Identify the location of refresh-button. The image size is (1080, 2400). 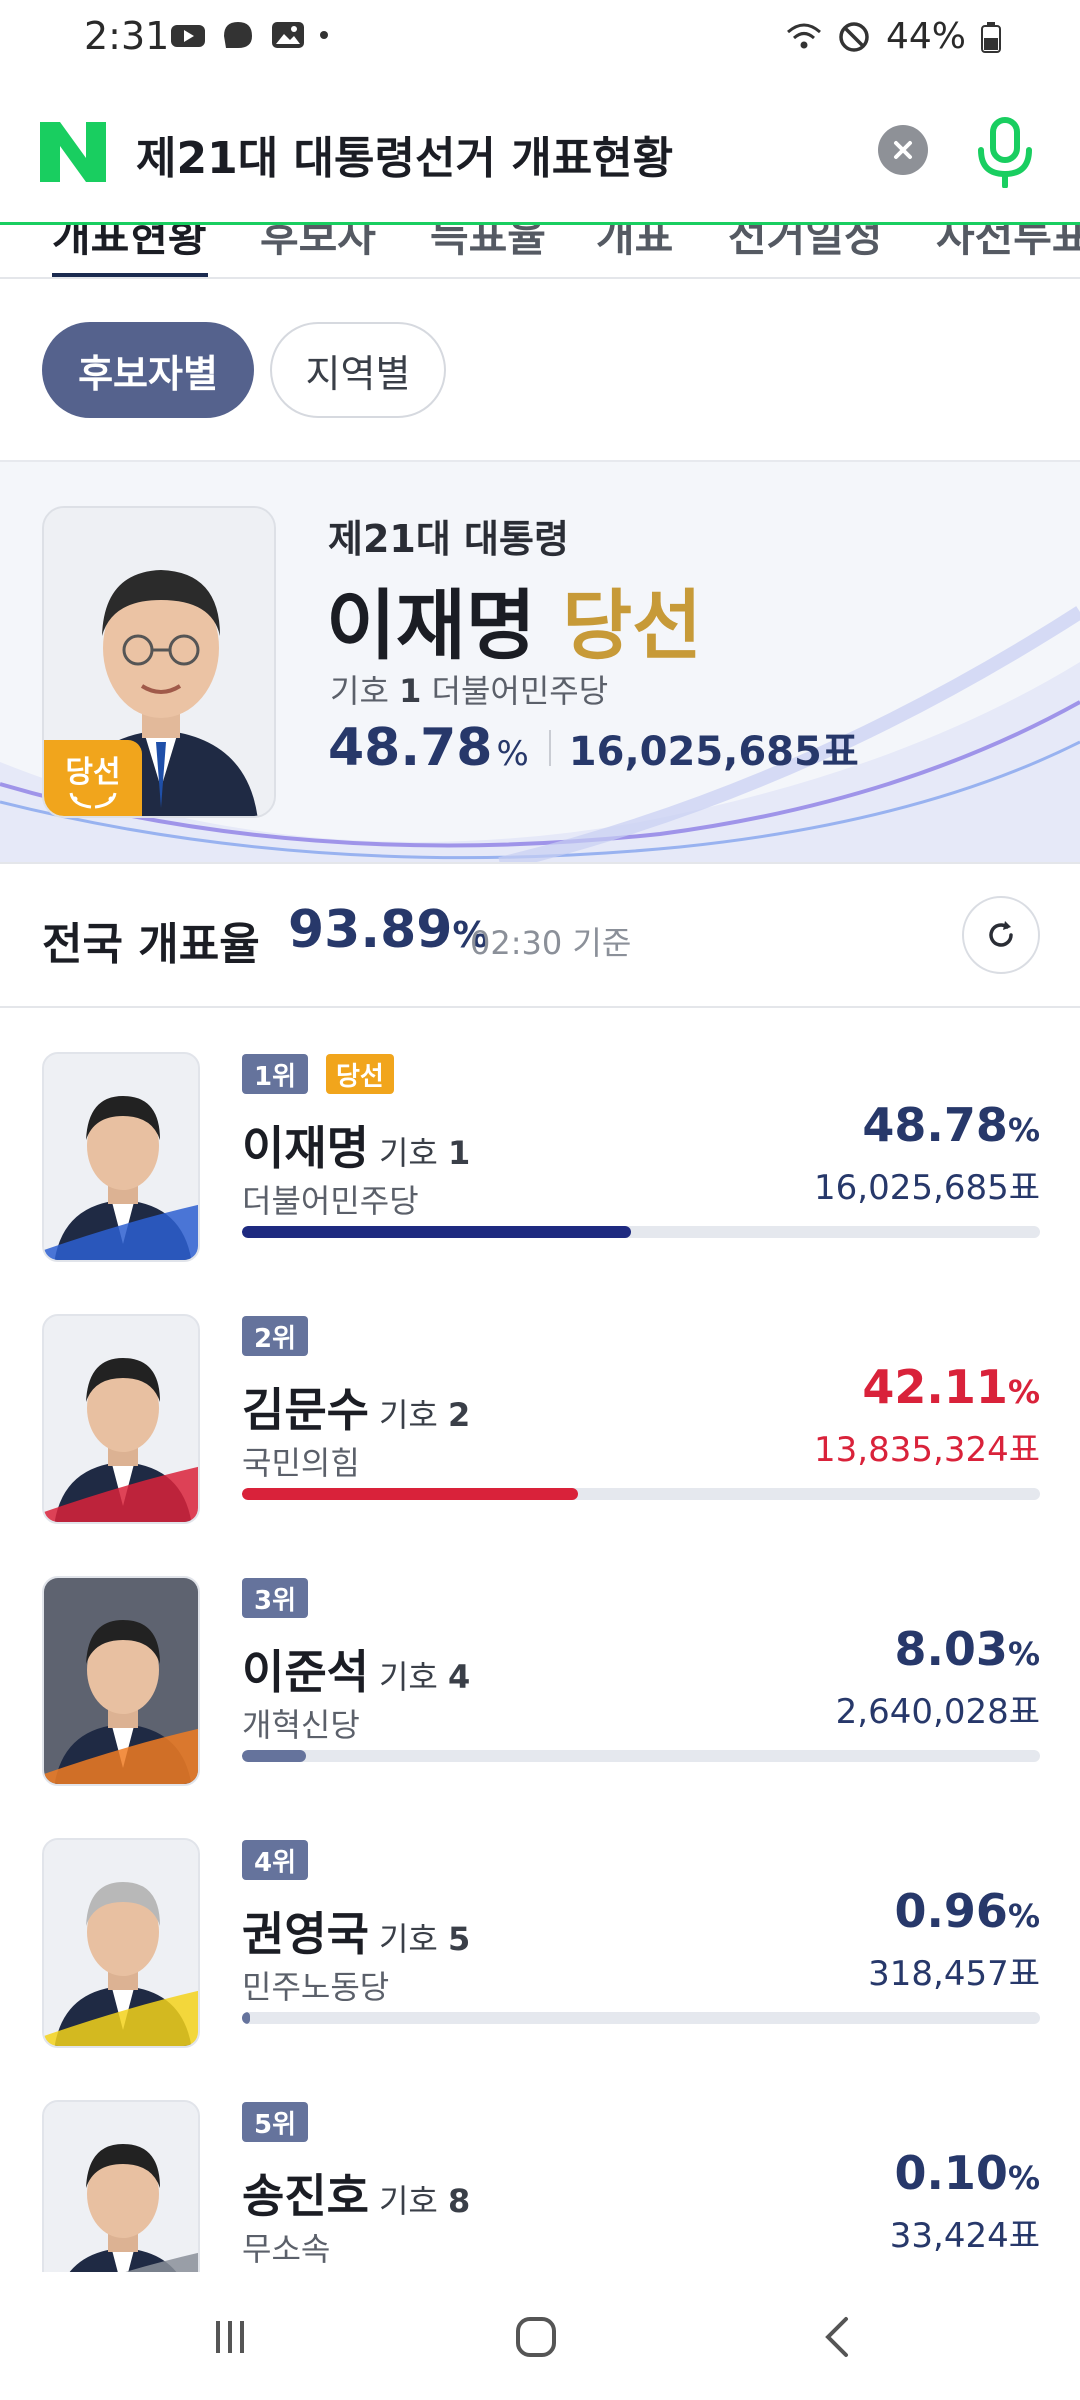
(1001, 935).